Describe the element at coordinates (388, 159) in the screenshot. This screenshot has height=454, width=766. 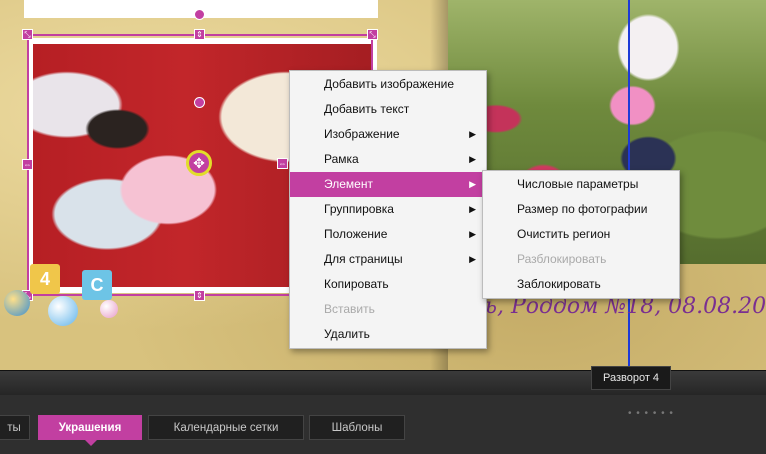
I see `context-menu-item: Рамка ▶` at that location.